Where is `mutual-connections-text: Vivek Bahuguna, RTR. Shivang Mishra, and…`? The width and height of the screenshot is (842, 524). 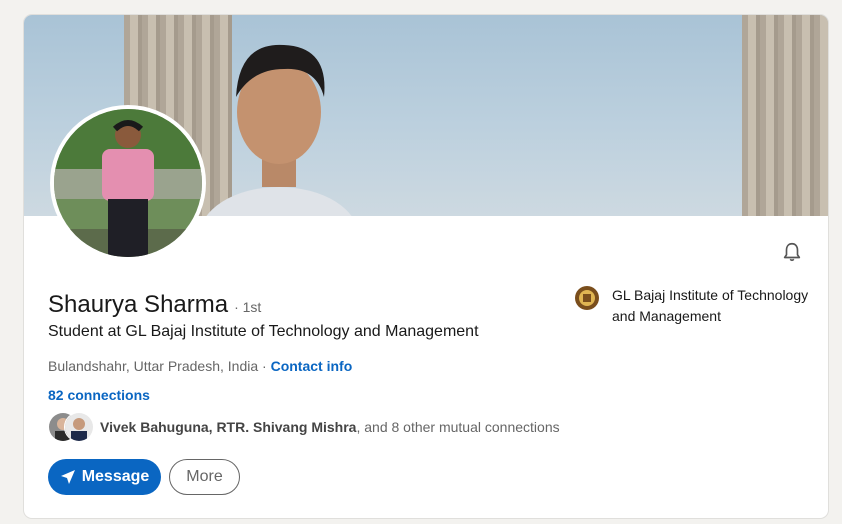
mutual-connections-text: Vivek Bahuguna, RTR. Shivang Mishra, and… is located at coordinates (330, 427).